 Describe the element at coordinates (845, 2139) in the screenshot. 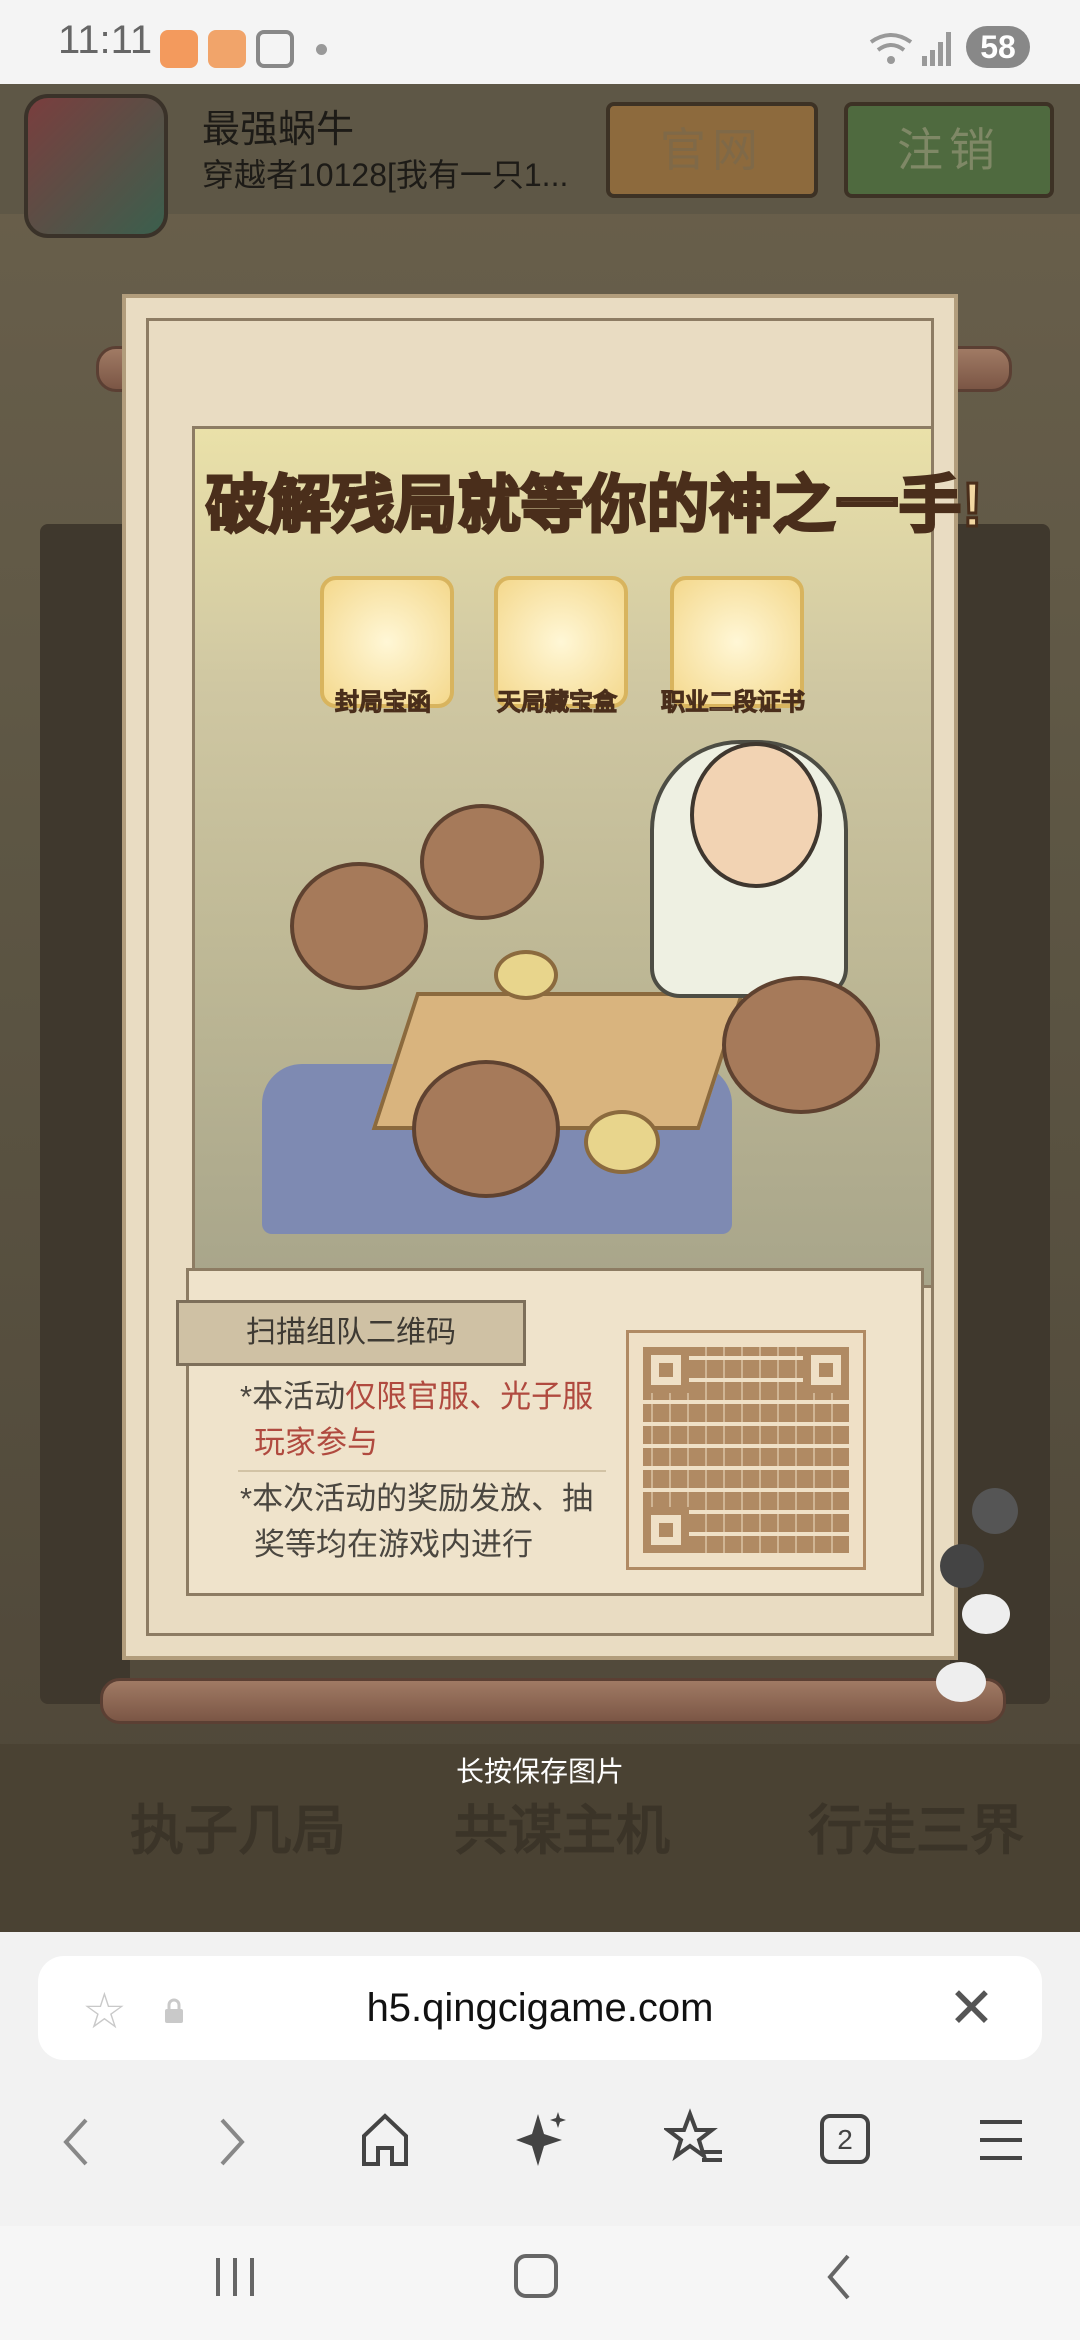

I see `tabs-button: 2` at that location.